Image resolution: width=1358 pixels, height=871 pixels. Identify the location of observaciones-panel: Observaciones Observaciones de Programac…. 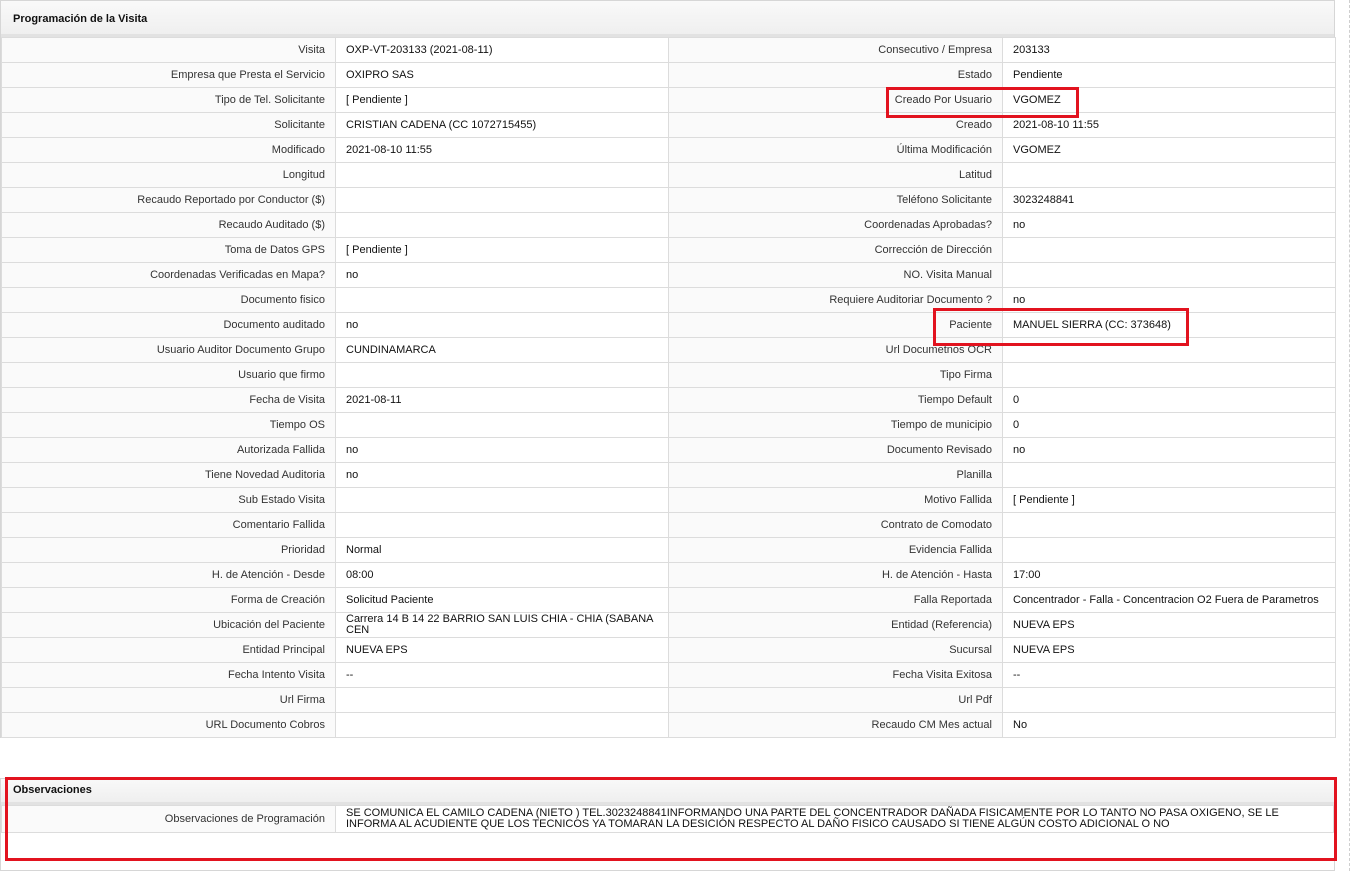
(667, 824).